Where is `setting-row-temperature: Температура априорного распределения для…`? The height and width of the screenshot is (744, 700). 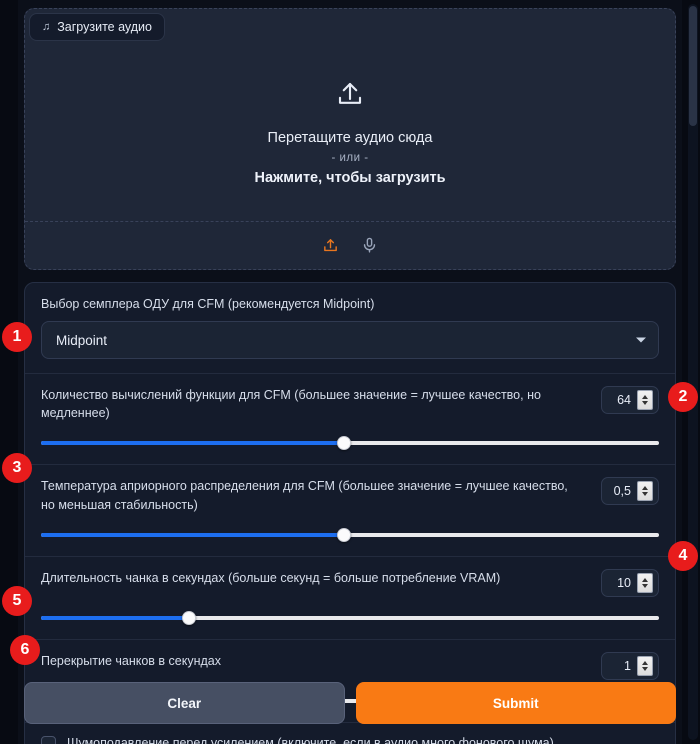 setting-row-temperature: Температура априорного распределения для… is located at coordinates (350, 511).